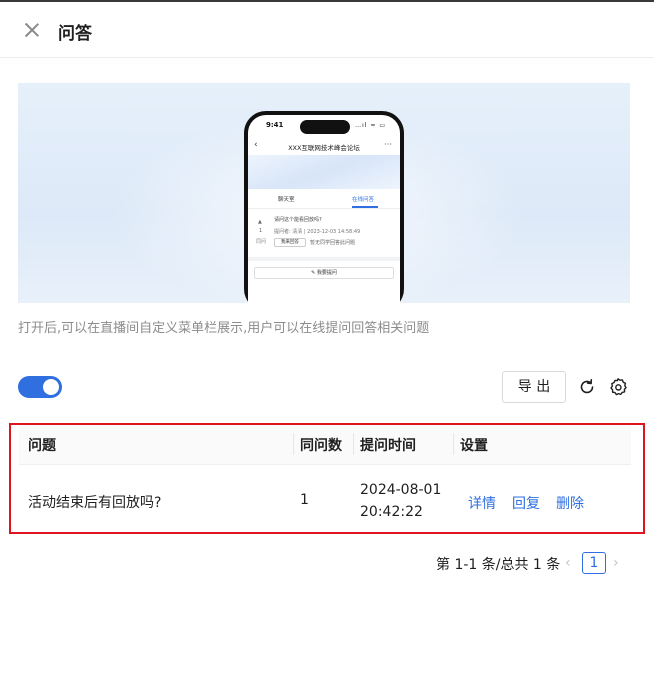  Describe the element at coordinates (370, 125) in the screenshot. I see `phone-status-icons: …ıl ≈ ▭` at that location.